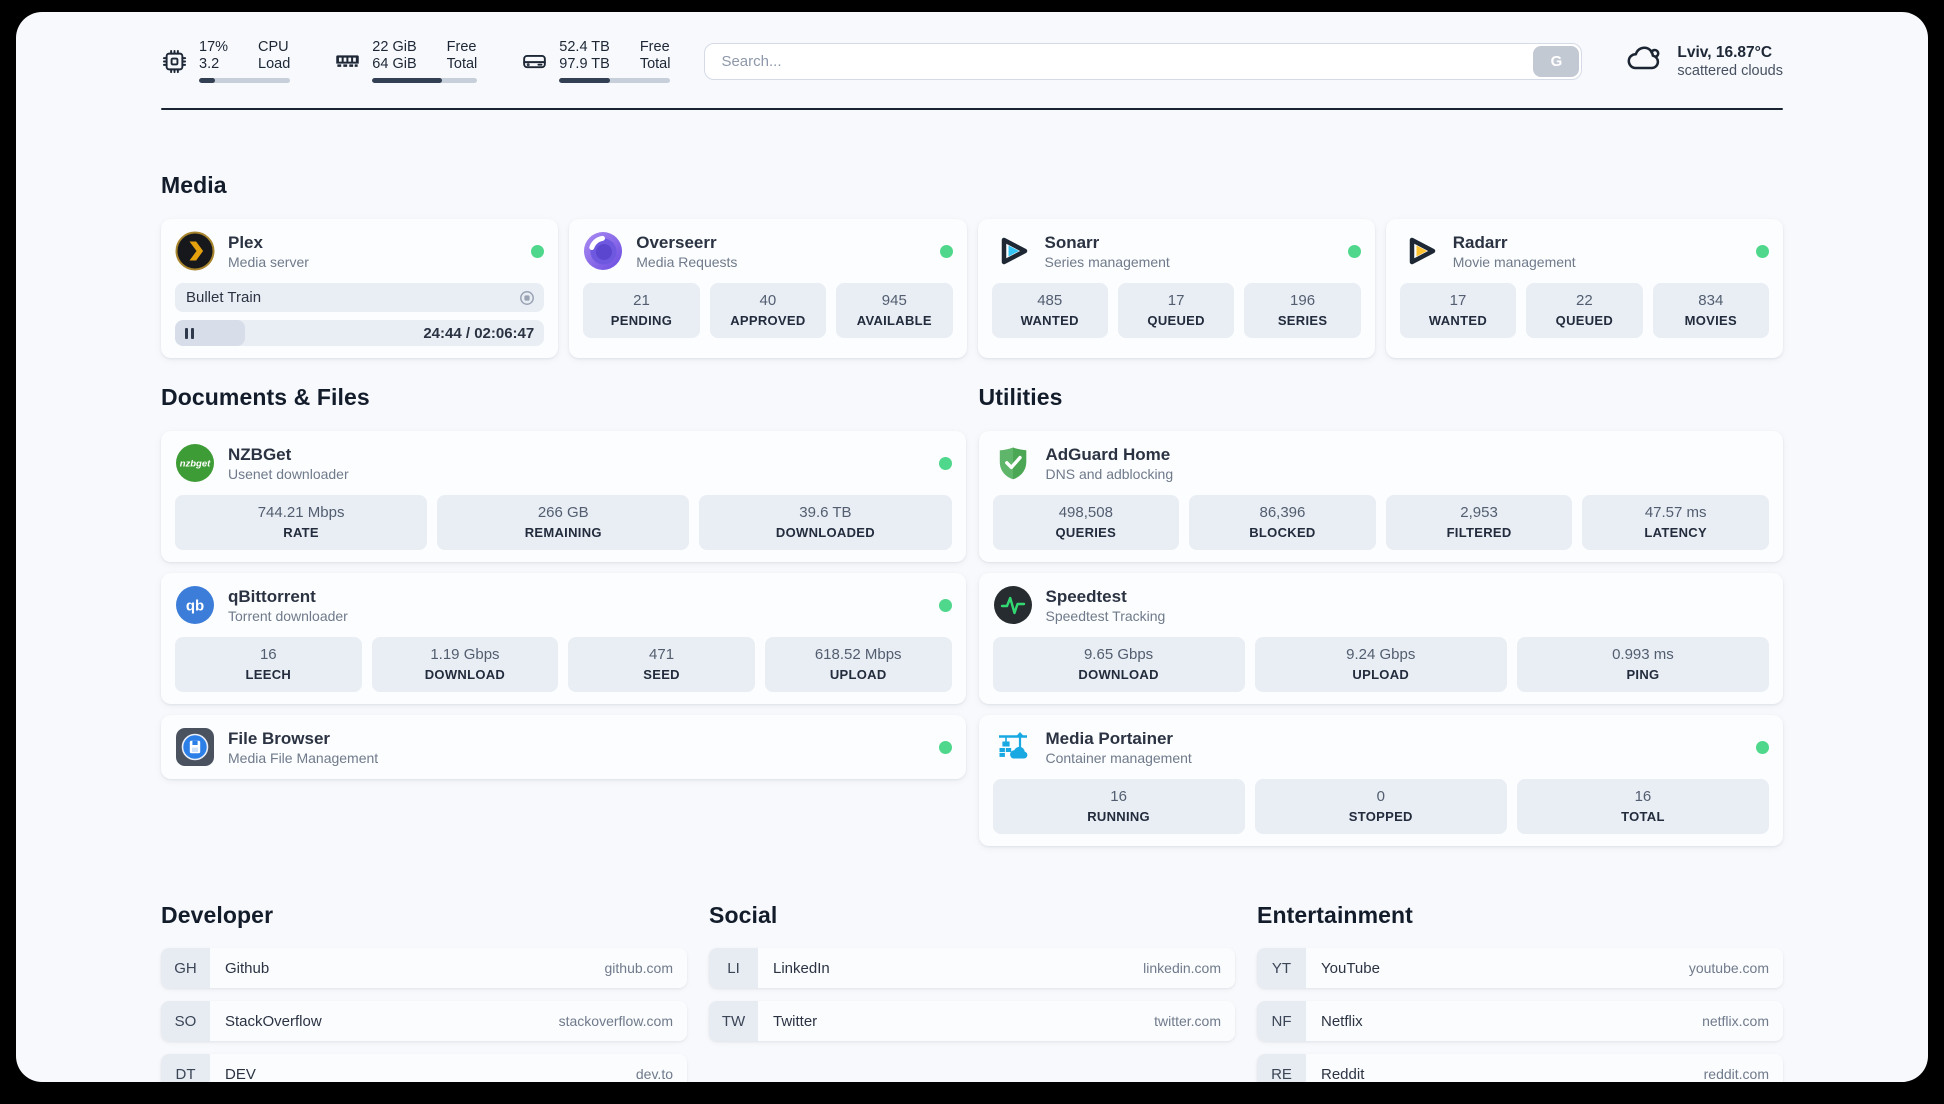 Image resolution: width=1944 pixels, height=1104 pixels. Describe the element at coordinates (1118, 664) in the screenshot. I see `stat-block: 9.65 Gbps DOWNLOAD` at that location.